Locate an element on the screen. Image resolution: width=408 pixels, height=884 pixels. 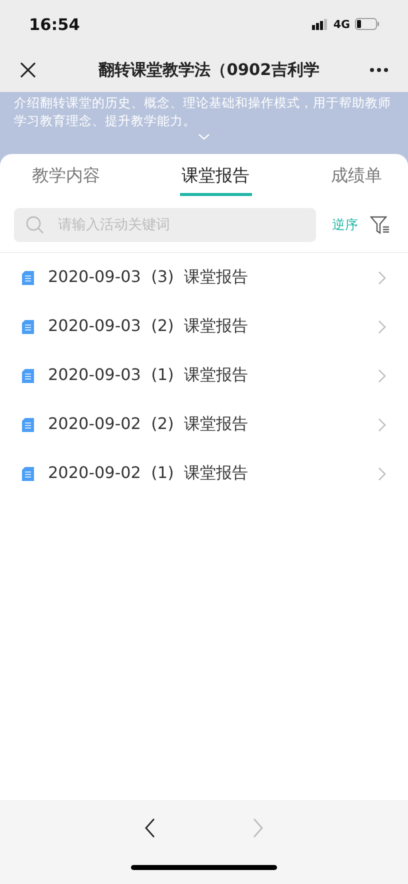
report-item: 2020-09-02 (2) 课堂报告 is located at coordinates (204, 424).